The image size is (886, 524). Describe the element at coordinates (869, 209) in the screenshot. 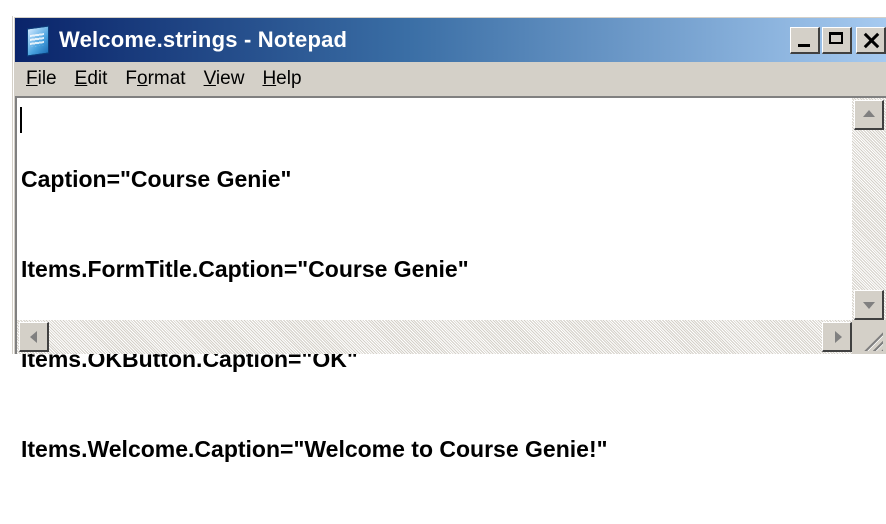

I see `vertical-scrollbar` at that location.